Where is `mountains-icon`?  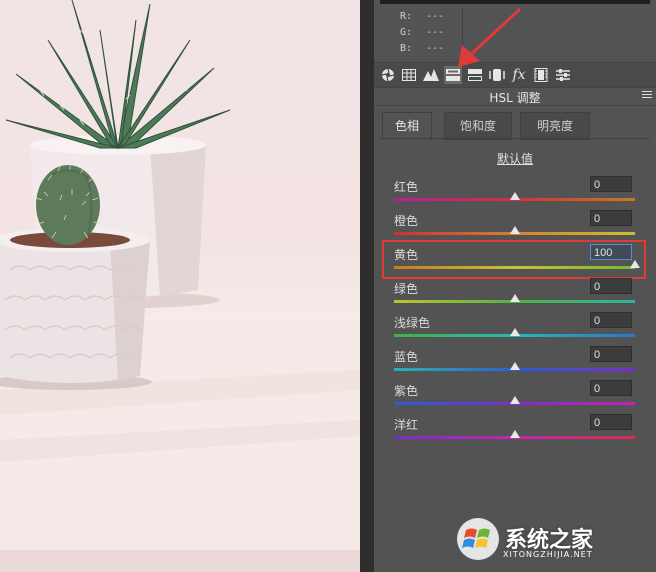 mountains-icon is located at coordinates (431, 75).